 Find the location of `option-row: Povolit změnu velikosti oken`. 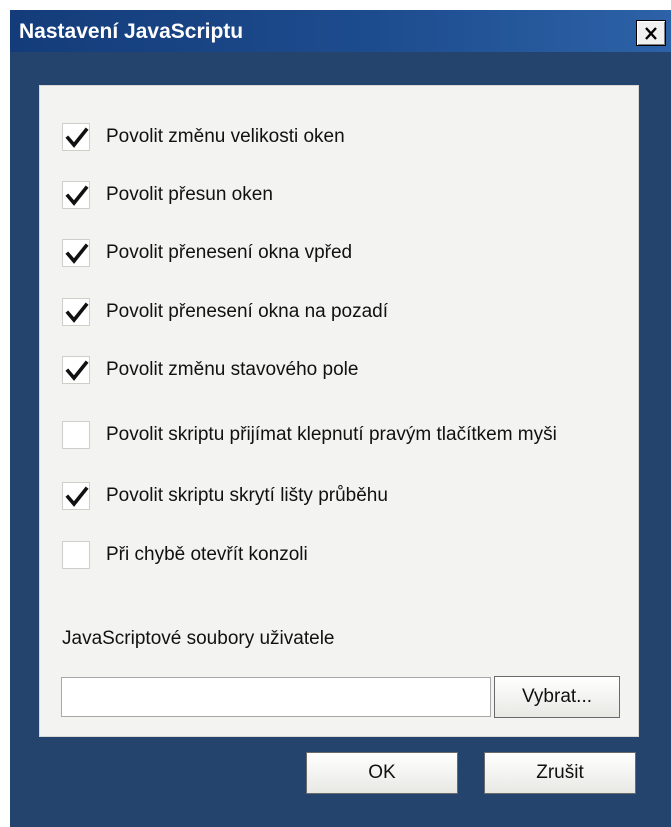

option-row: Povolit změnu velikosti oken is located at coordinates (203, 137).